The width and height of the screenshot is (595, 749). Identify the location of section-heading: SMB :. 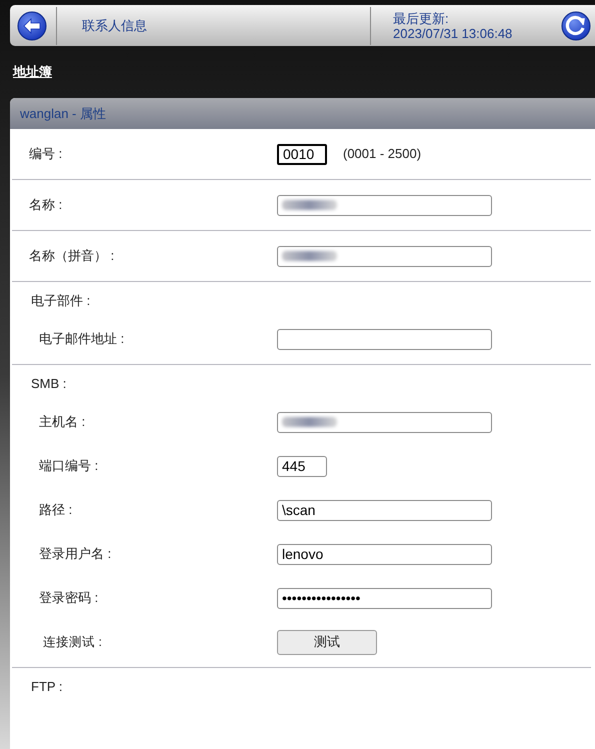
(48, 384).